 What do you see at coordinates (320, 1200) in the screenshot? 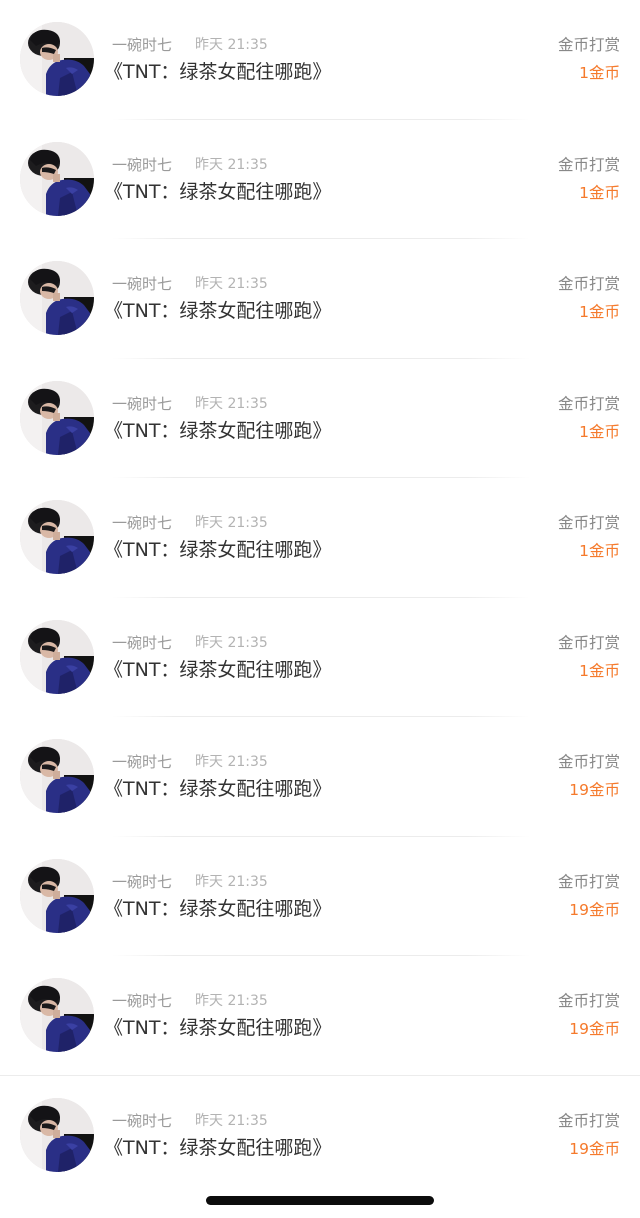
I see `home-indicator` at bounding box center [320, 1200].